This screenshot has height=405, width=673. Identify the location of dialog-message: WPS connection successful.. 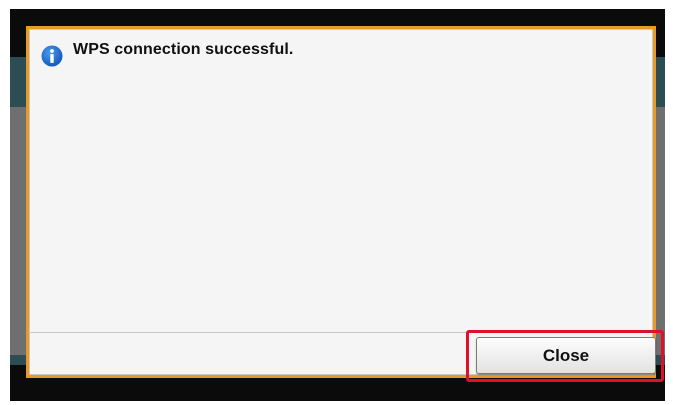
(183, 49).